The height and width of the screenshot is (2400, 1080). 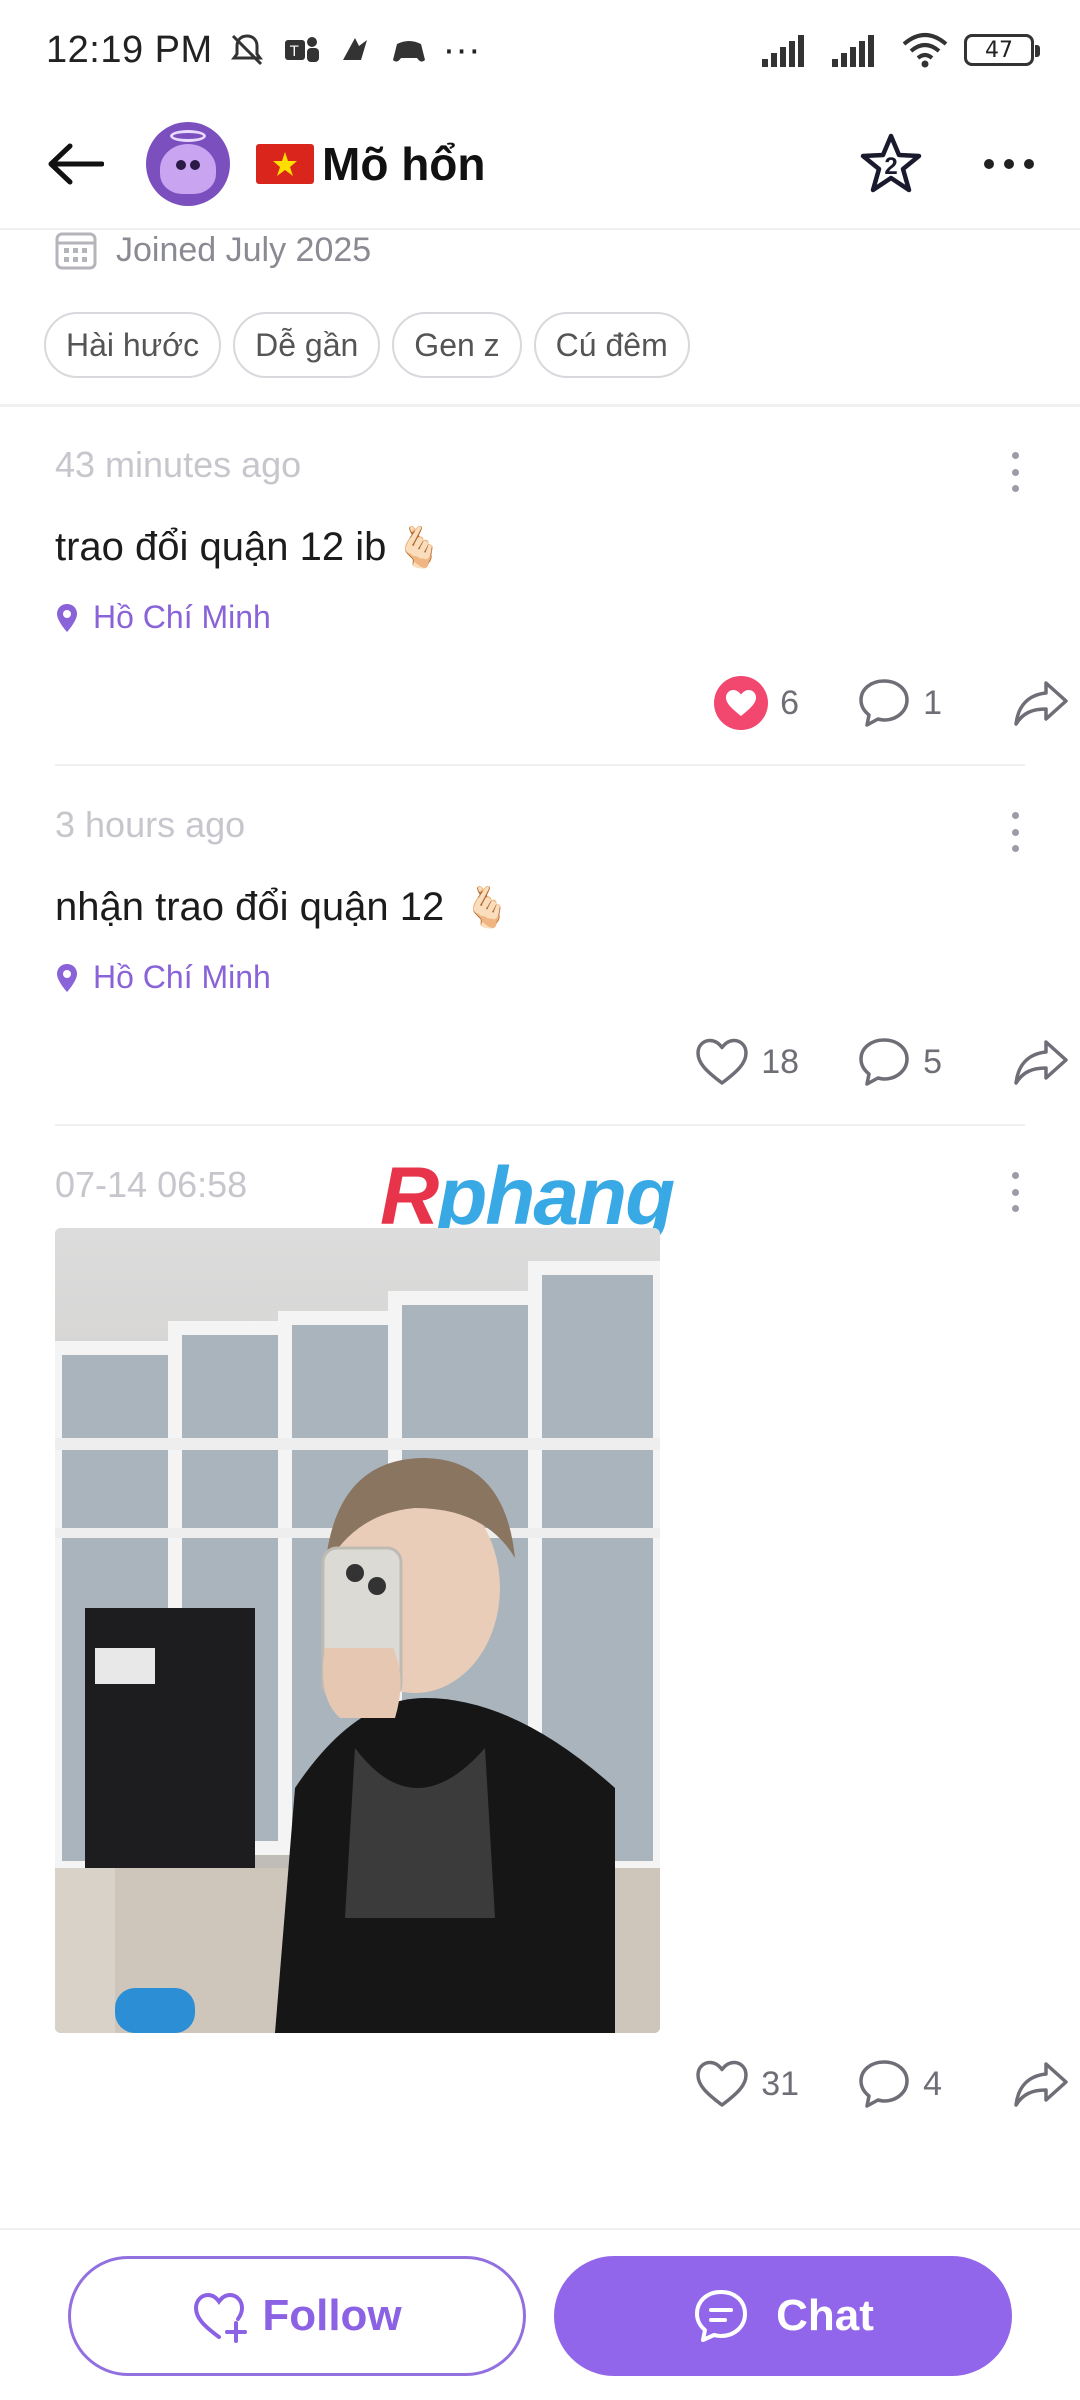 I want to click on follow-button: Follow, so click(x=297, y=2316).